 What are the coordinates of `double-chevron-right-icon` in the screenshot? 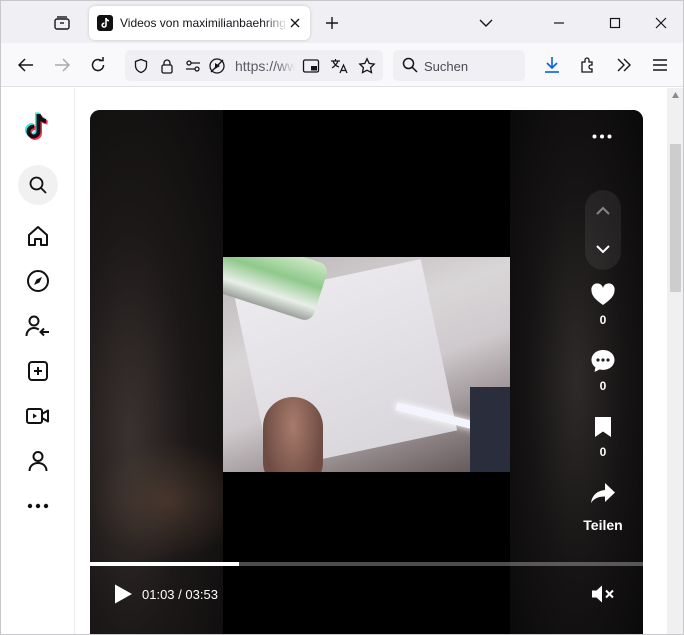 It's located at (624, 65).